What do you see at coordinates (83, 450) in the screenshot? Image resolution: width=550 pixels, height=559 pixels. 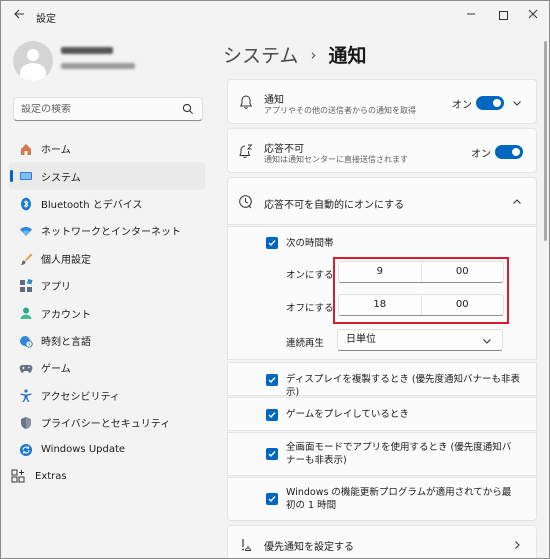 I see `sidebar-item-label: Windows Update` at bounding box center [83, 450].